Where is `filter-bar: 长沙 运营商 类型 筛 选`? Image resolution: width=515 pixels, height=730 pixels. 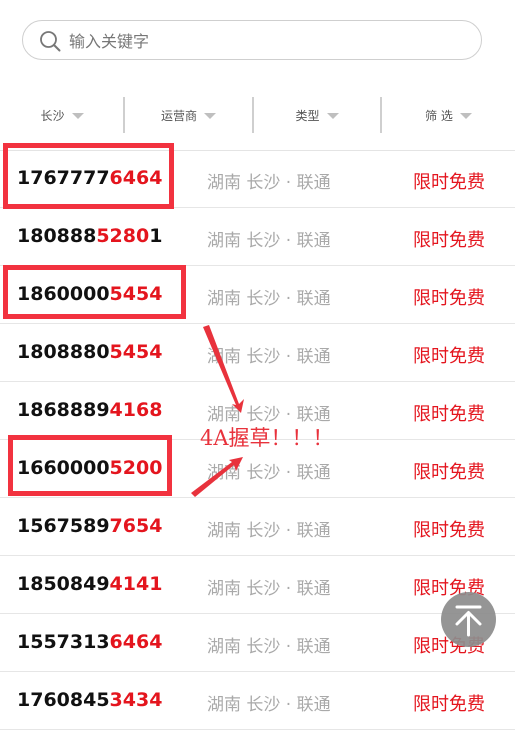 filter-bar: 长沙 运营商 类型 筛 选 is located at coordinates (257, 115).